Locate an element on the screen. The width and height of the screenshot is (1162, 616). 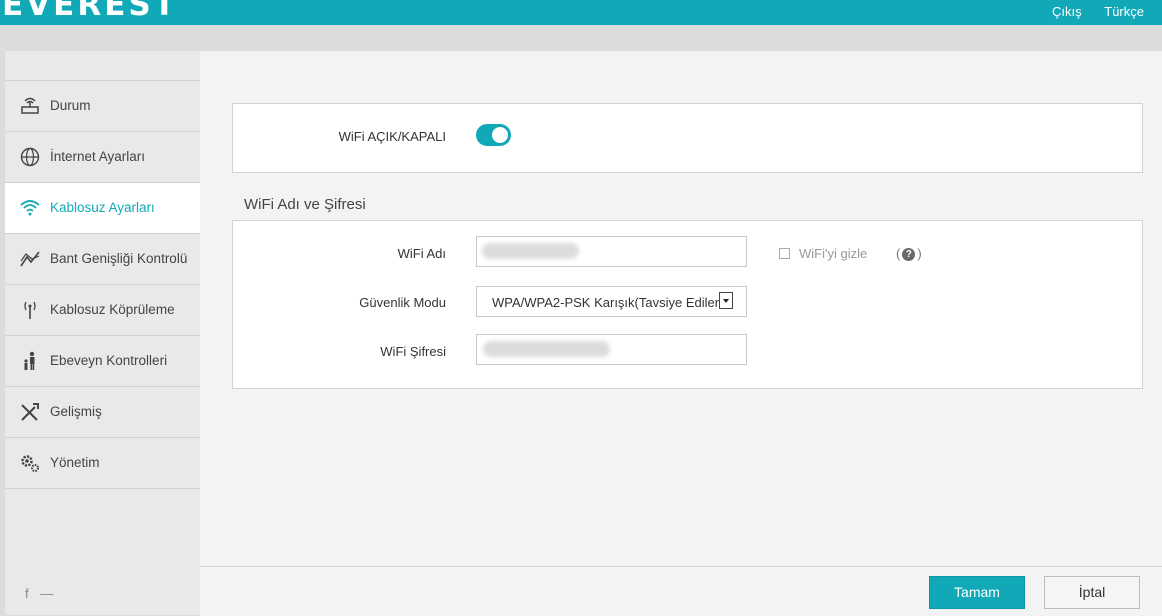
wifi-toggle-label: WiFi AÇIK/KAPALI is located at coordinates (392, 136).